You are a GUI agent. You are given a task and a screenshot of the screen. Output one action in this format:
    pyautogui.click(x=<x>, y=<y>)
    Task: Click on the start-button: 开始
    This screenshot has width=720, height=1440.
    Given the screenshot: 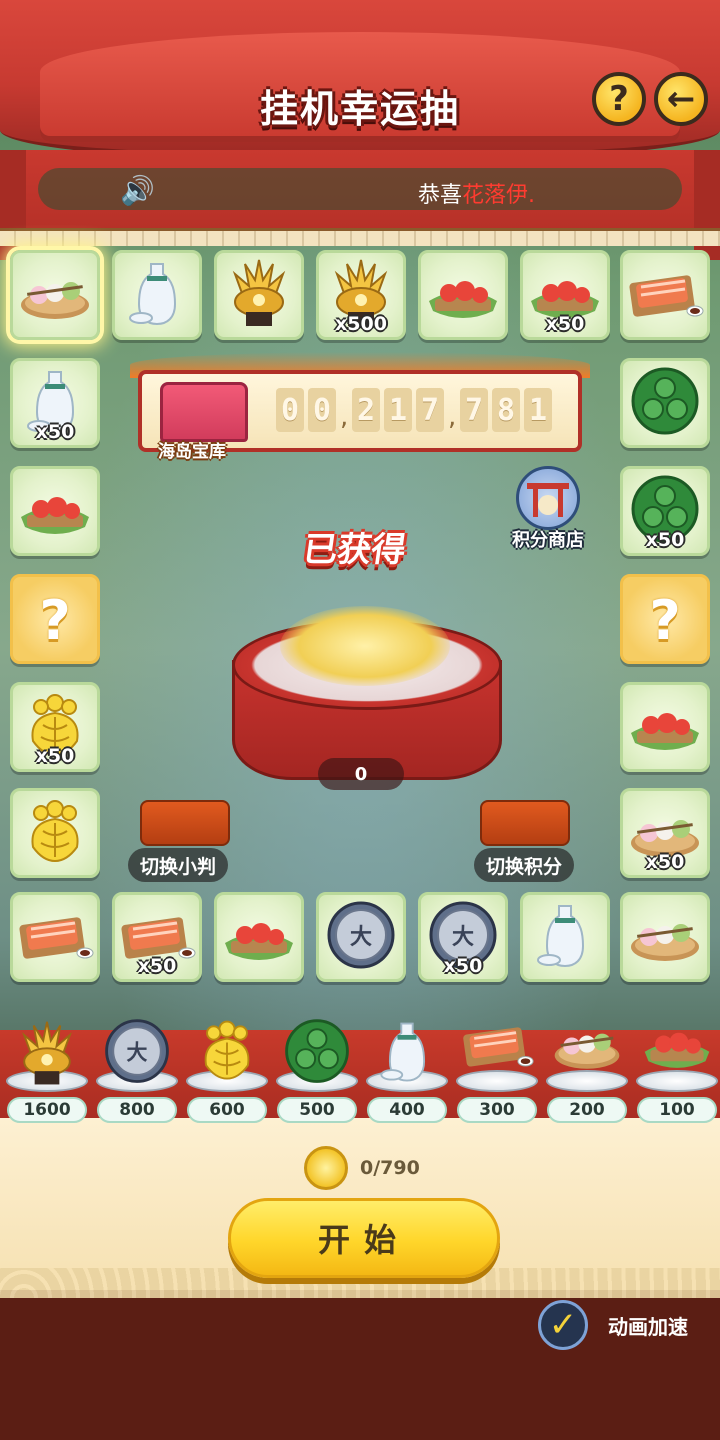 What is the action you would take?
    pyautogui.click(x=364, y=1238)
    